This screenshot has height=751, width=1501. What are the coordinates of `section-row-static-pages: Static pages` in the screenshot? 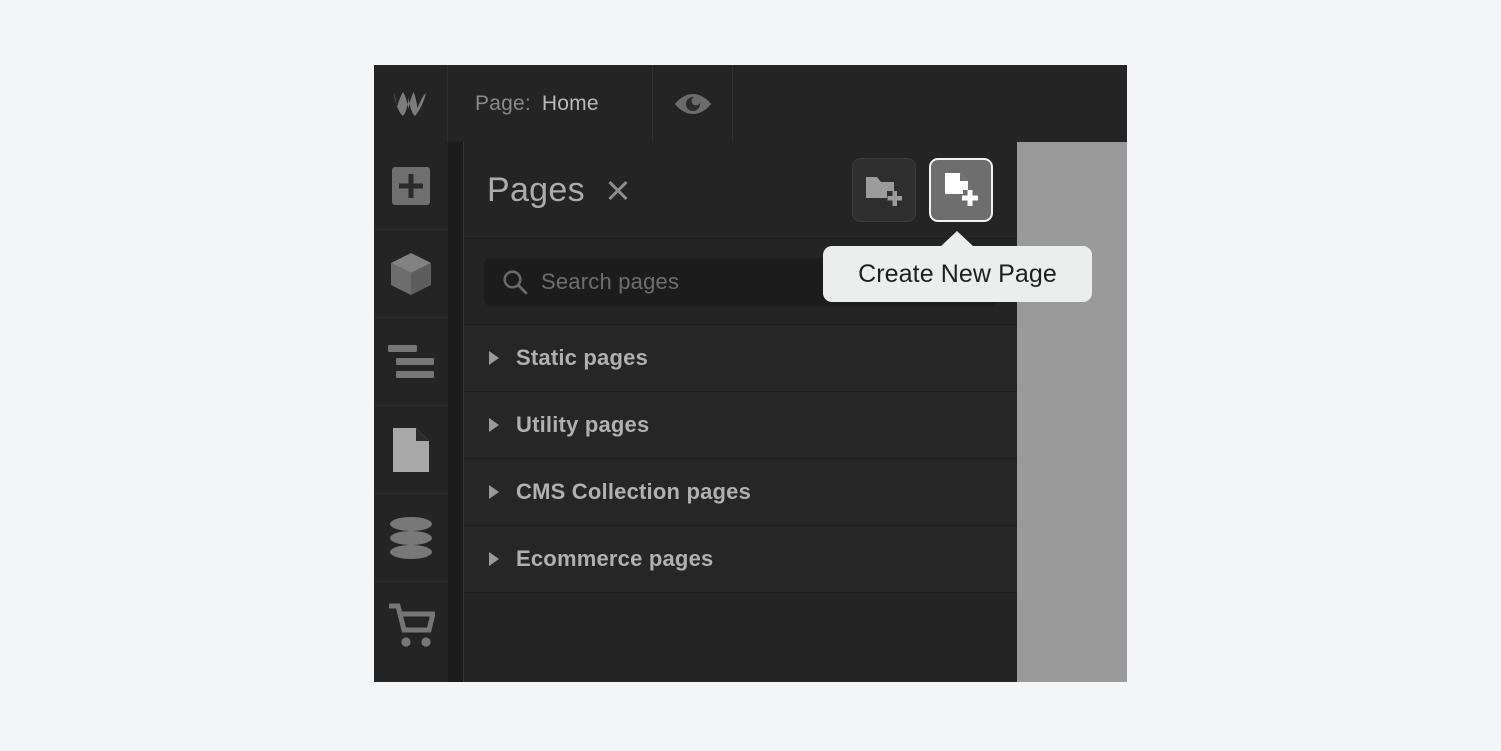 It's located at (740, 358).